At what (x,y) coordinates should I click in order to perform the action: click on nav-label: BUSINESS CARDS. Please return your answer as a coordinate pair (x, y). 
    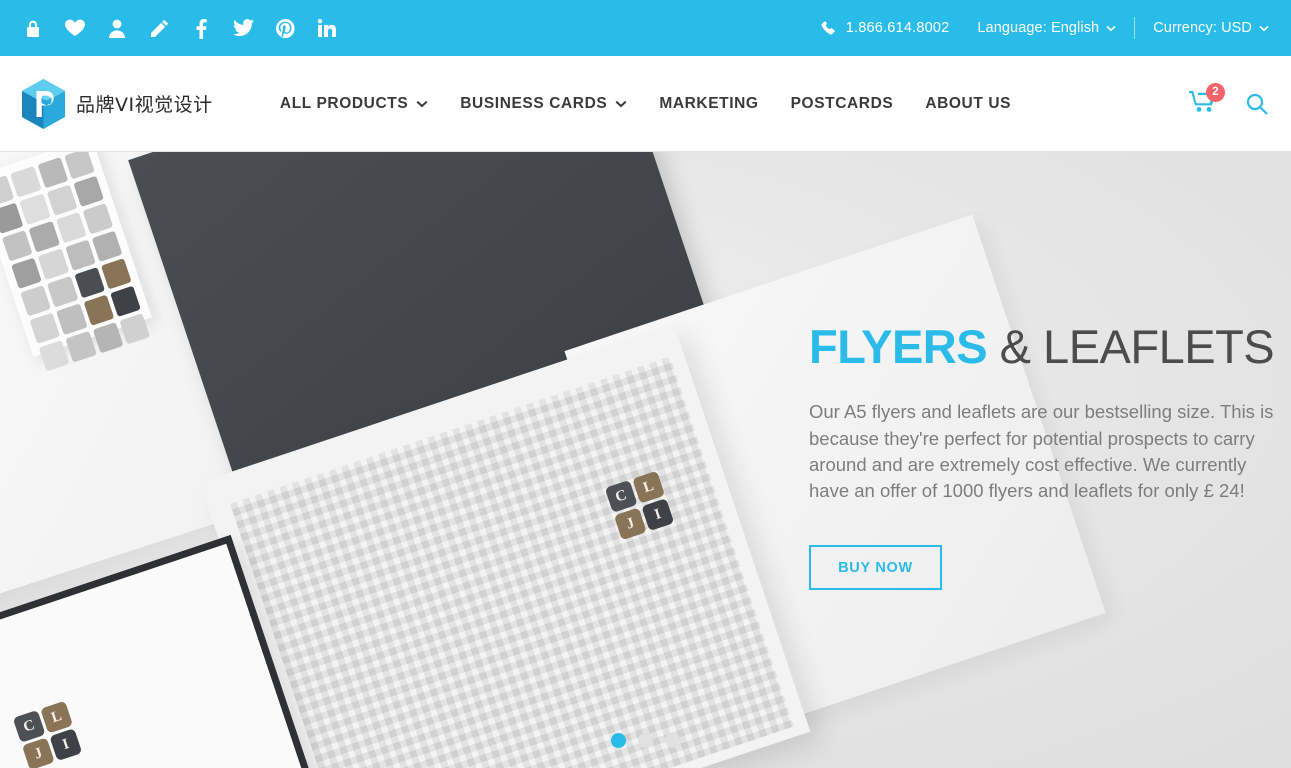
    Looking at the image, I should click on (534, 103).